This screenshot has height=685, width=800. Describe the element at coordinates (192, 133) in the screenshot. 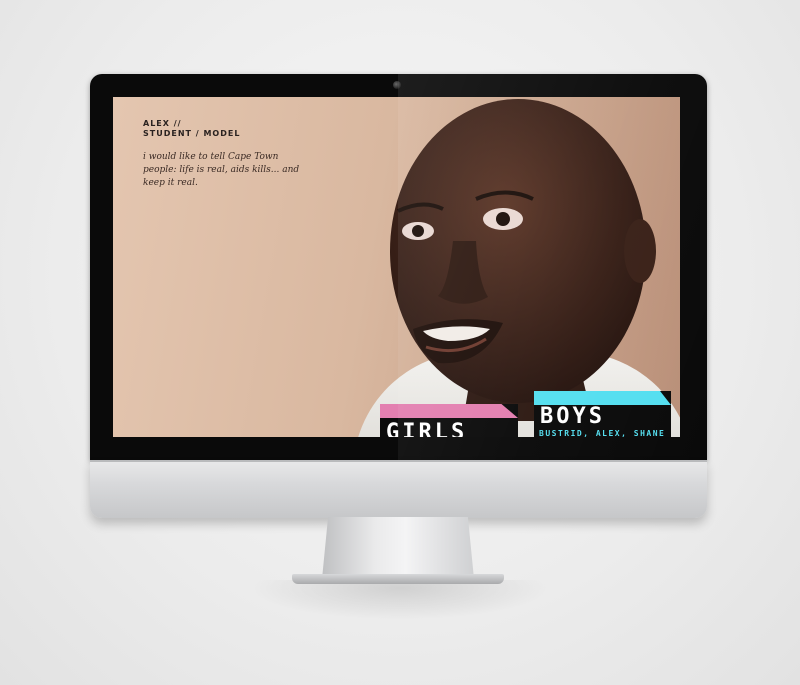

I see `profile-role: STUDENT / MODEL` at that location.